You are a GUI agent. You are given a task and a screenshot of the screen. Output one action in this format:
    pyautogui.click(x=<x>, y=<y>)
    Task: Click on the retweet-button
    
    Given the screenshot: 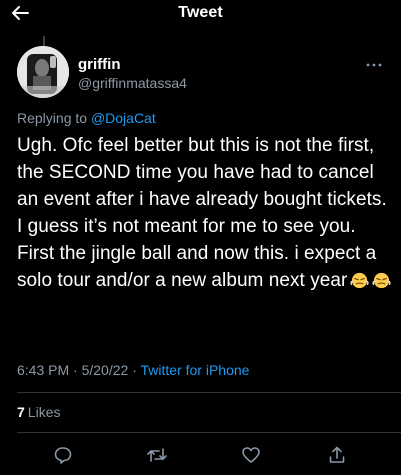 What is the action you would take?
    pyautogui.click(x=157, y=455)
    